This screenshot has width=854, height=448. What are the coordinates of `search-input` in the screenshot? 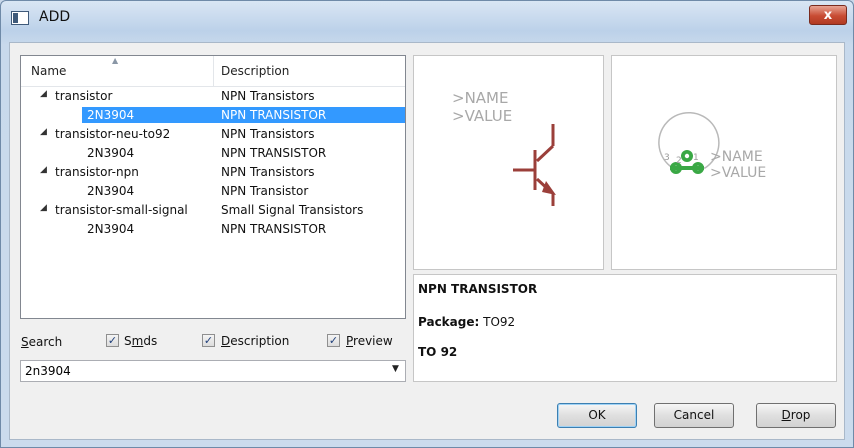 It's located at (200, 371).